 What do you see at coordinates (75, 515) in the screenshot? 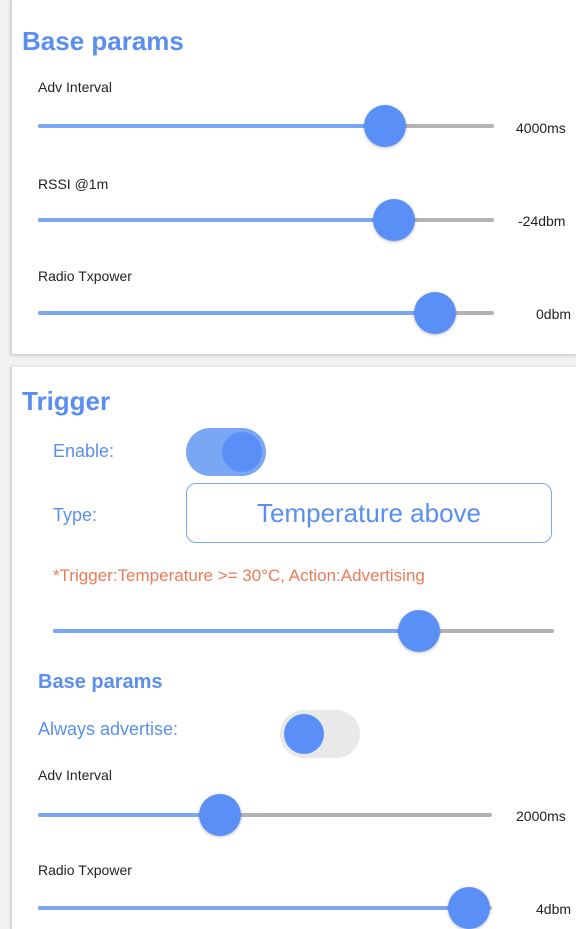
I see `type-label: Type:` at bounding box center [75, 515].